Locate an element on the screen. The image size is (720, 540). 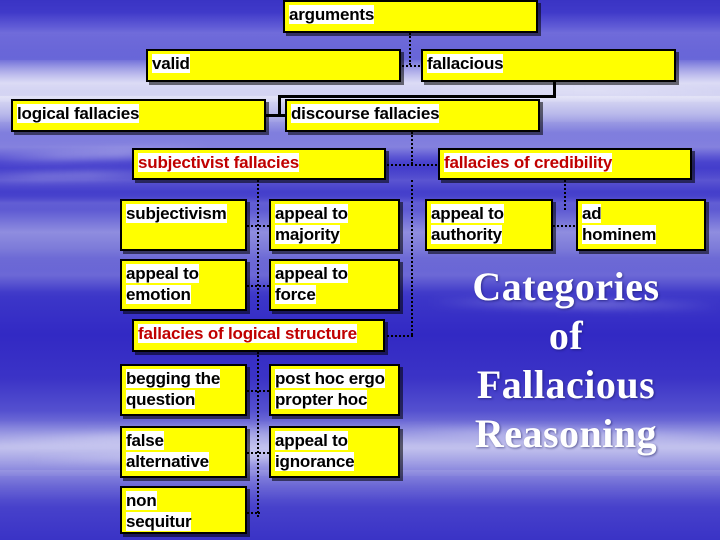
node-fallacies-of-logical-structure: fallacies of logical structure is located at coordinates (258, 335).